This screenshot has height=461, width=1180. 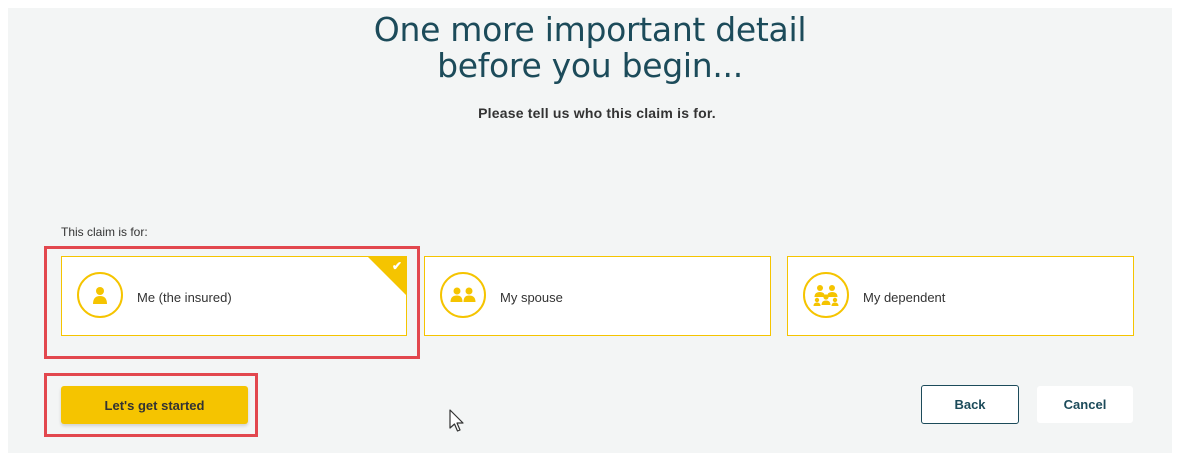 I want to click on check-icon: ✔, so click(x=396, y=266).